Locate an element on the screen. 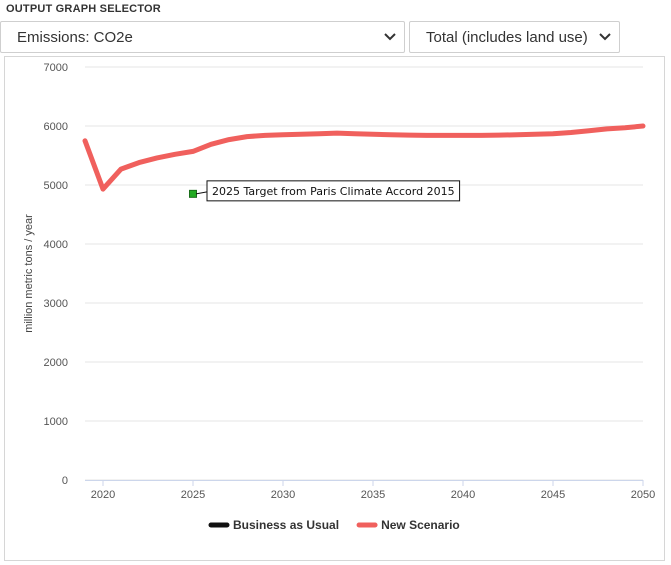 The image size is (671, 565). y-tick-label: 6000 is located at coordinates (56, 127).